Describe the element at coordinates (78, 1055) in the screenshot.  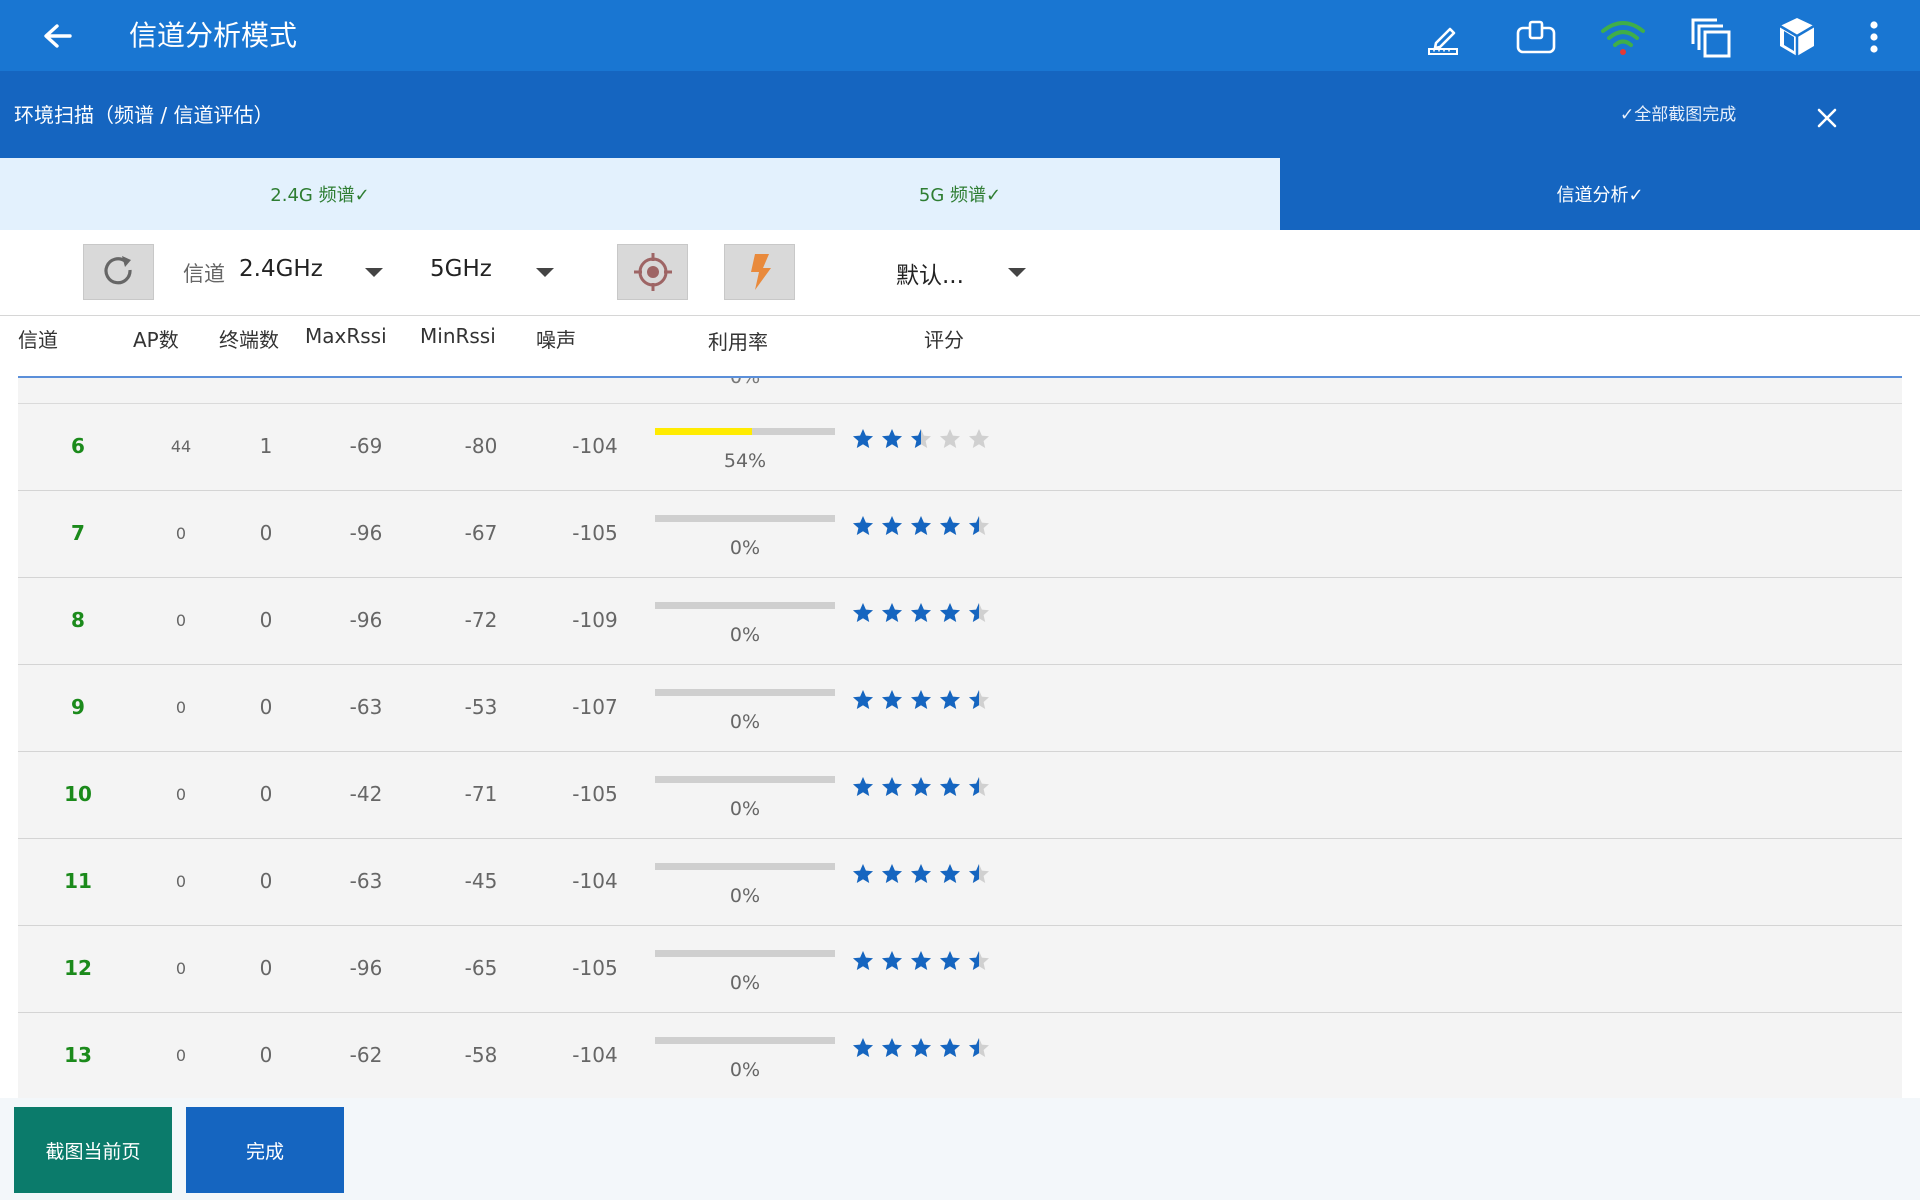
I see `channel-number: 13` at that location.